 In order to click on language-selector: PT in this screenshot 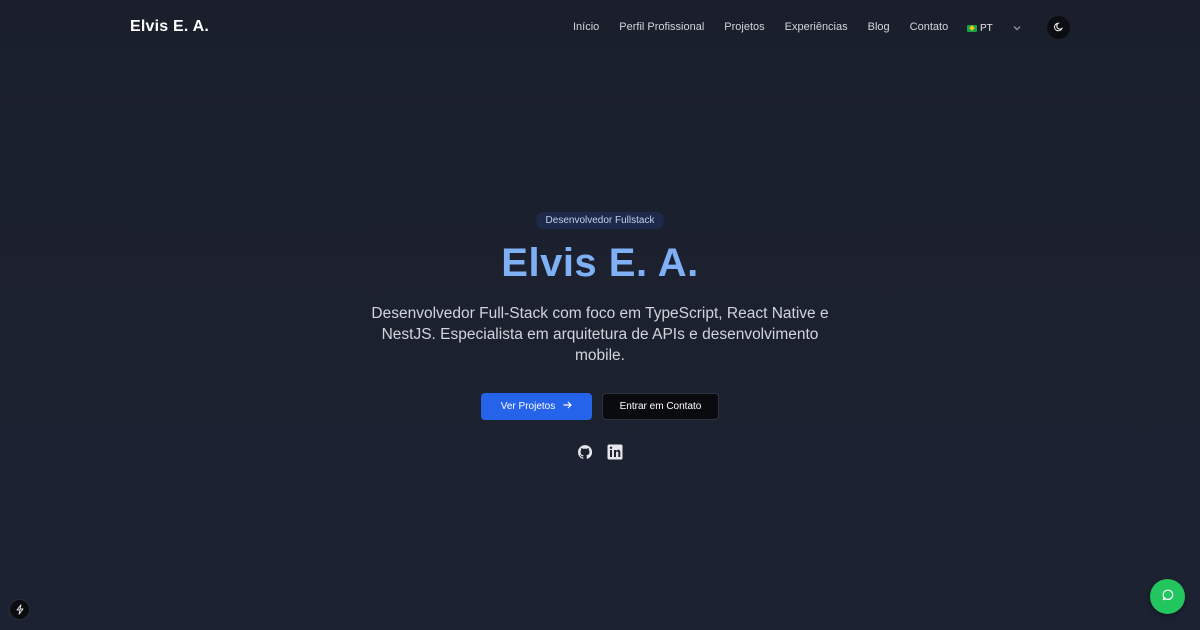, I will do `click(994, 28)`.